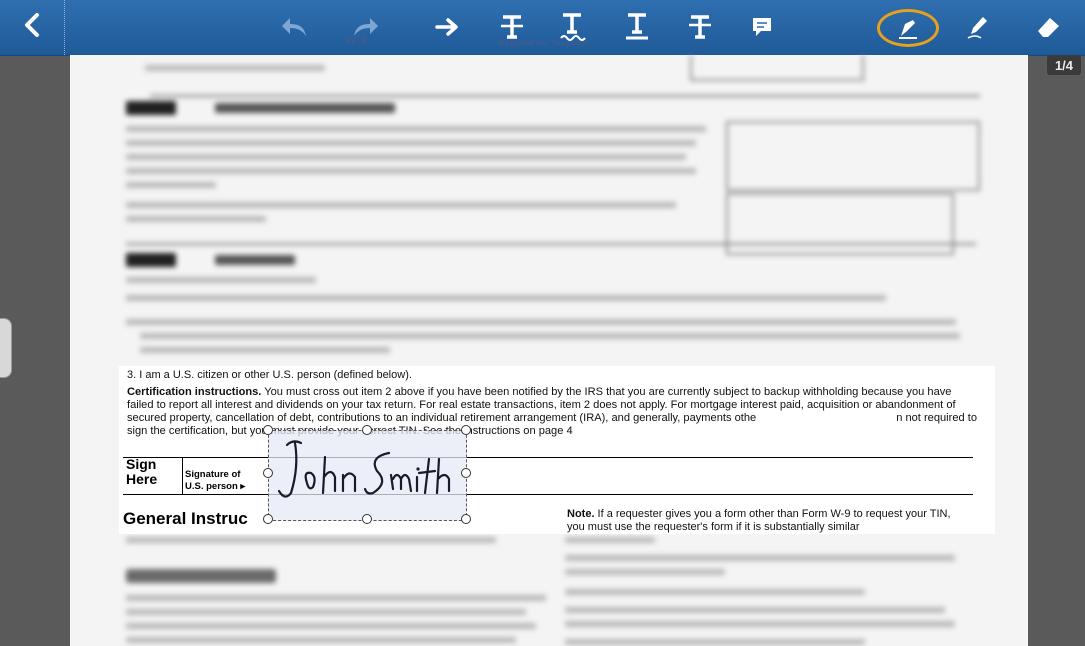  Describe the element at coordinates (153, 476) in the screenshot. I see `sign-here-label: Sign Here` at that location.